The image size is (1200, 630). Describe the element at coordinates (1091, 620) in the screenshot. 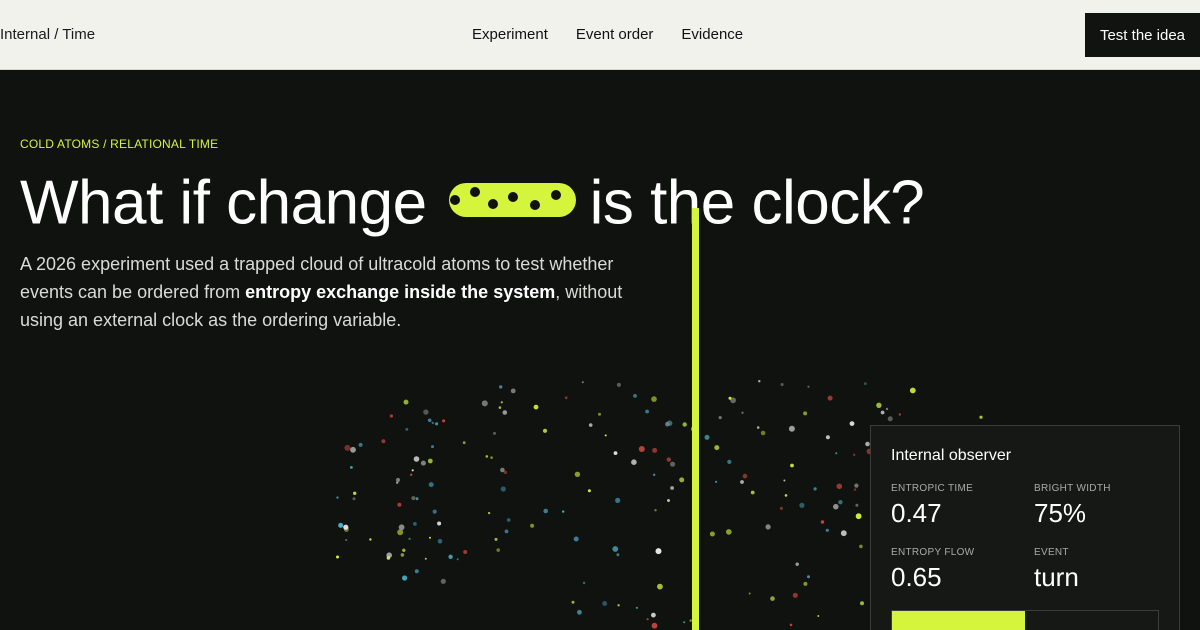

I see `lab-clock-button: Lab clock` at that location.